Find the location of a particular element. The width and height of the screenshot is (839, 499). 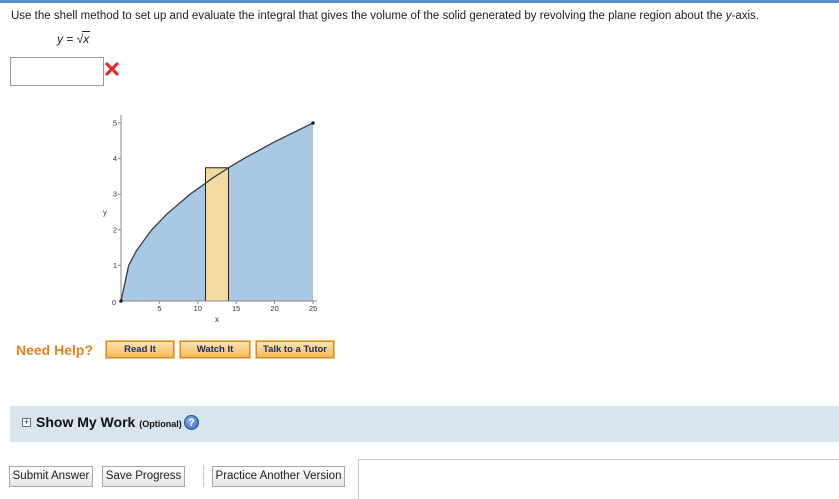

x-tick-label: 15 is located at coordinates (236, 308).